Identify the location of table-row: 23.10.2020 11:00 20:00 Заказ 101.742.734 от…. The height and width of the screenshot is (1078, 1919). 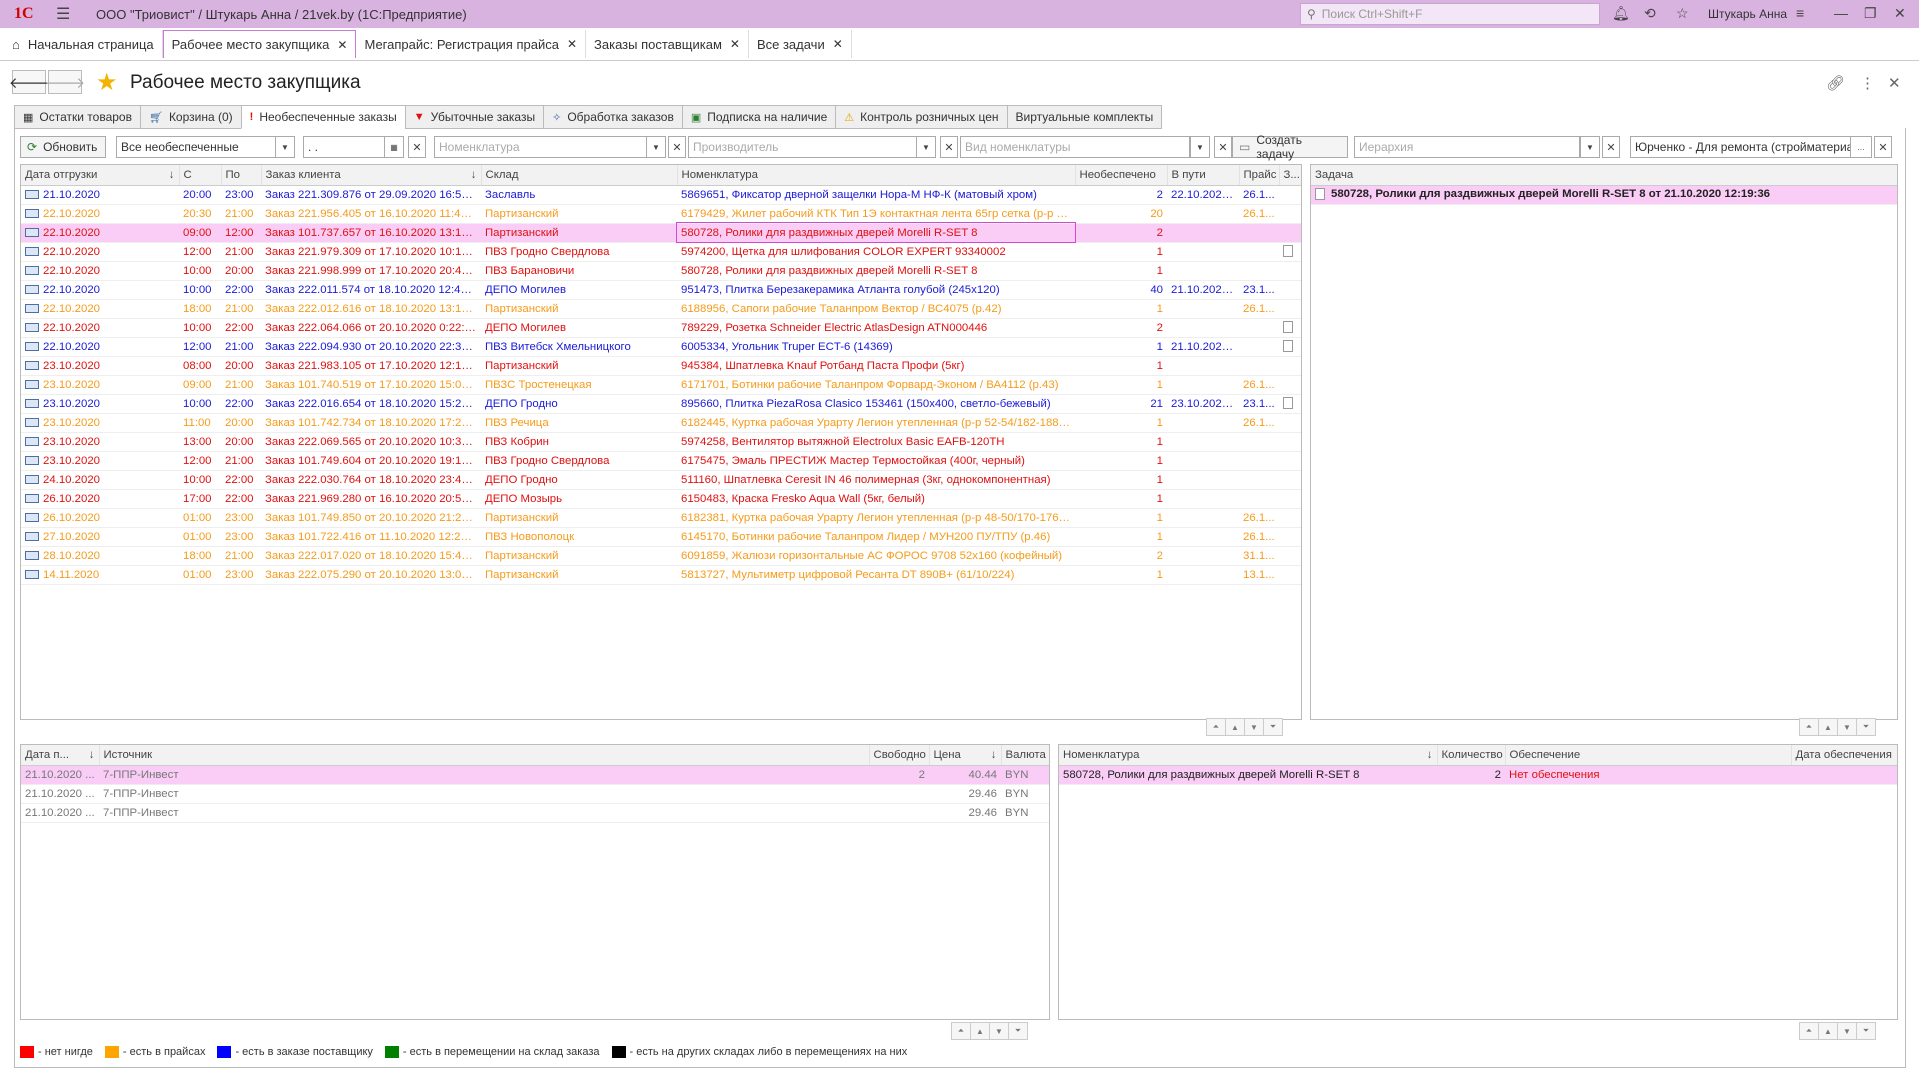
(661, 423).